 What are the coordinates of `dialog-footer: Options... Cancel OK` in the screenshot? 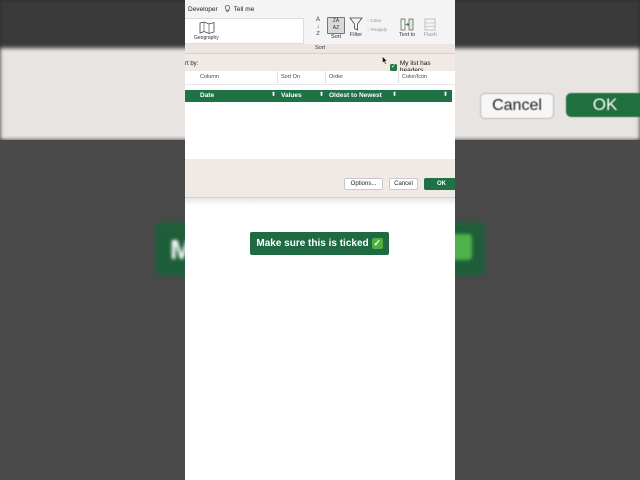 It's located at (320, 178).